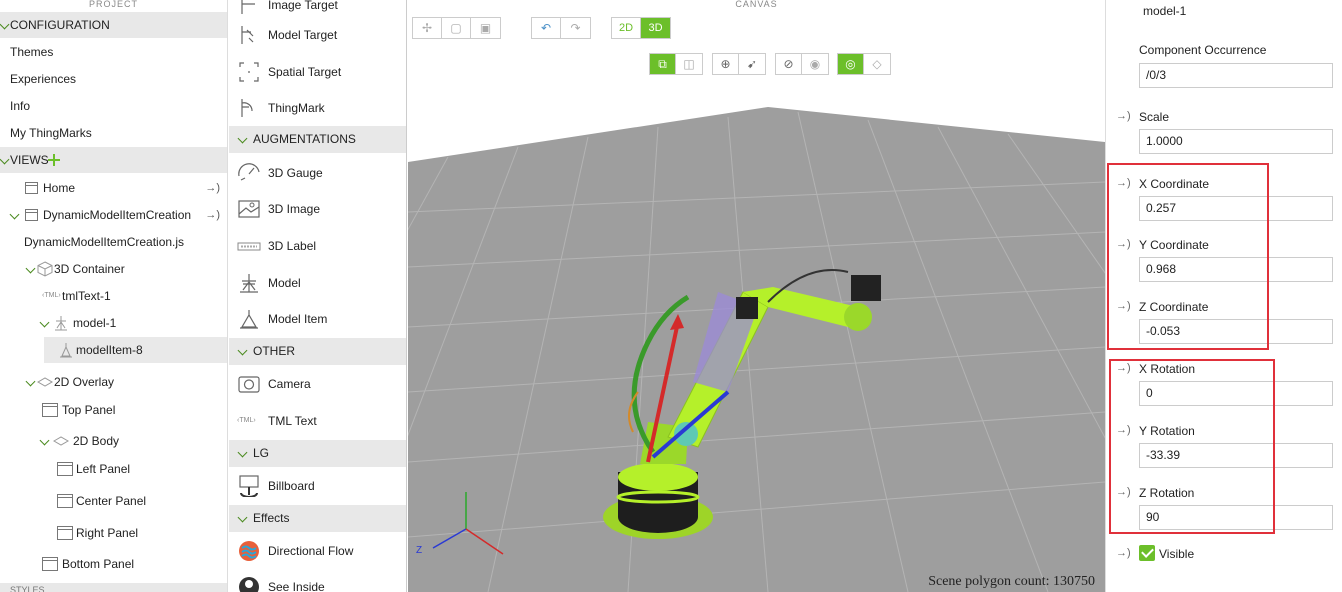 The width and height of the screenshot is (1342, 592). Describe the element at coordinates (317, 486) in the screenshot. I see `widget-billboard: Billboard` at that location.